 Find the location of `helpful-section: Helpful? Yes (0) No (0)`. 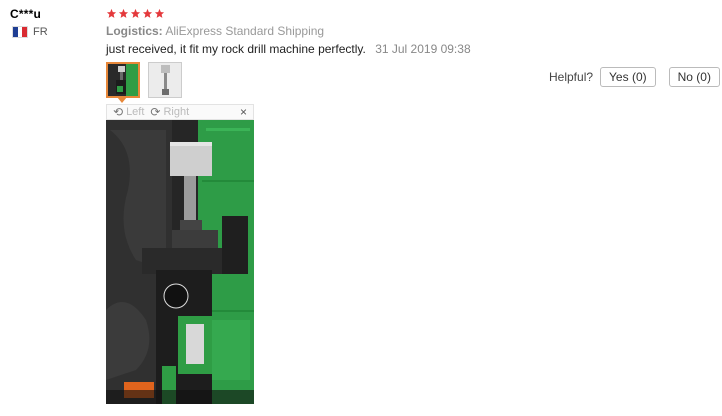

helpful-section: Helpful? Yes (0) No (0) is located at coordinates (634, 77).